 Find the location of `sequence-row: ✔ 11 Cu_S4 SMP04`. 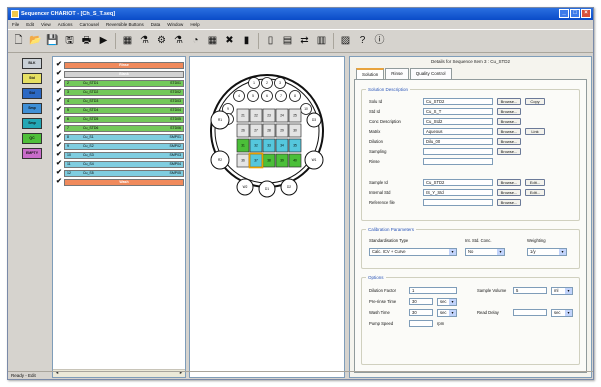

sequence-row: ✔ 11 Cu_S4 SMP04 is located at coordinates (120, 164).